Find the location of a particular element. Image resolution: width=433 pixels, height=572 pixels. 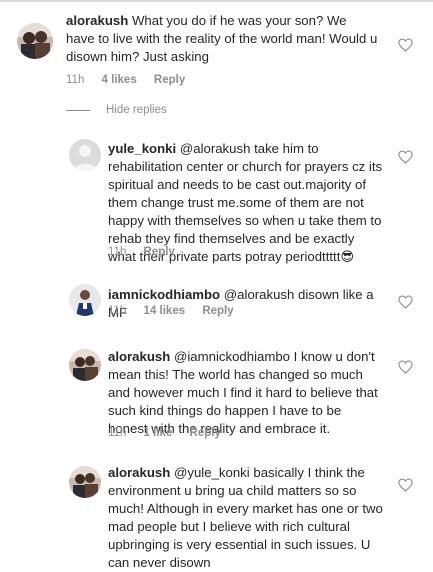

hide-replies-button: Hide replies is located at coordinates (116, 110).